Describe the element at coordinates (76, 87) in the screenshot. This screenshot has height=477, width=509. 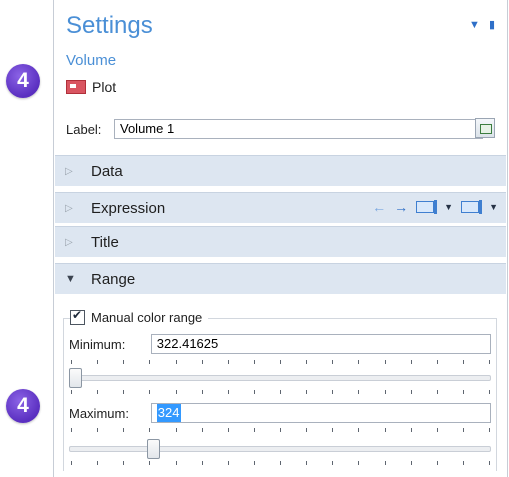
I see `plot-icon` at that location.